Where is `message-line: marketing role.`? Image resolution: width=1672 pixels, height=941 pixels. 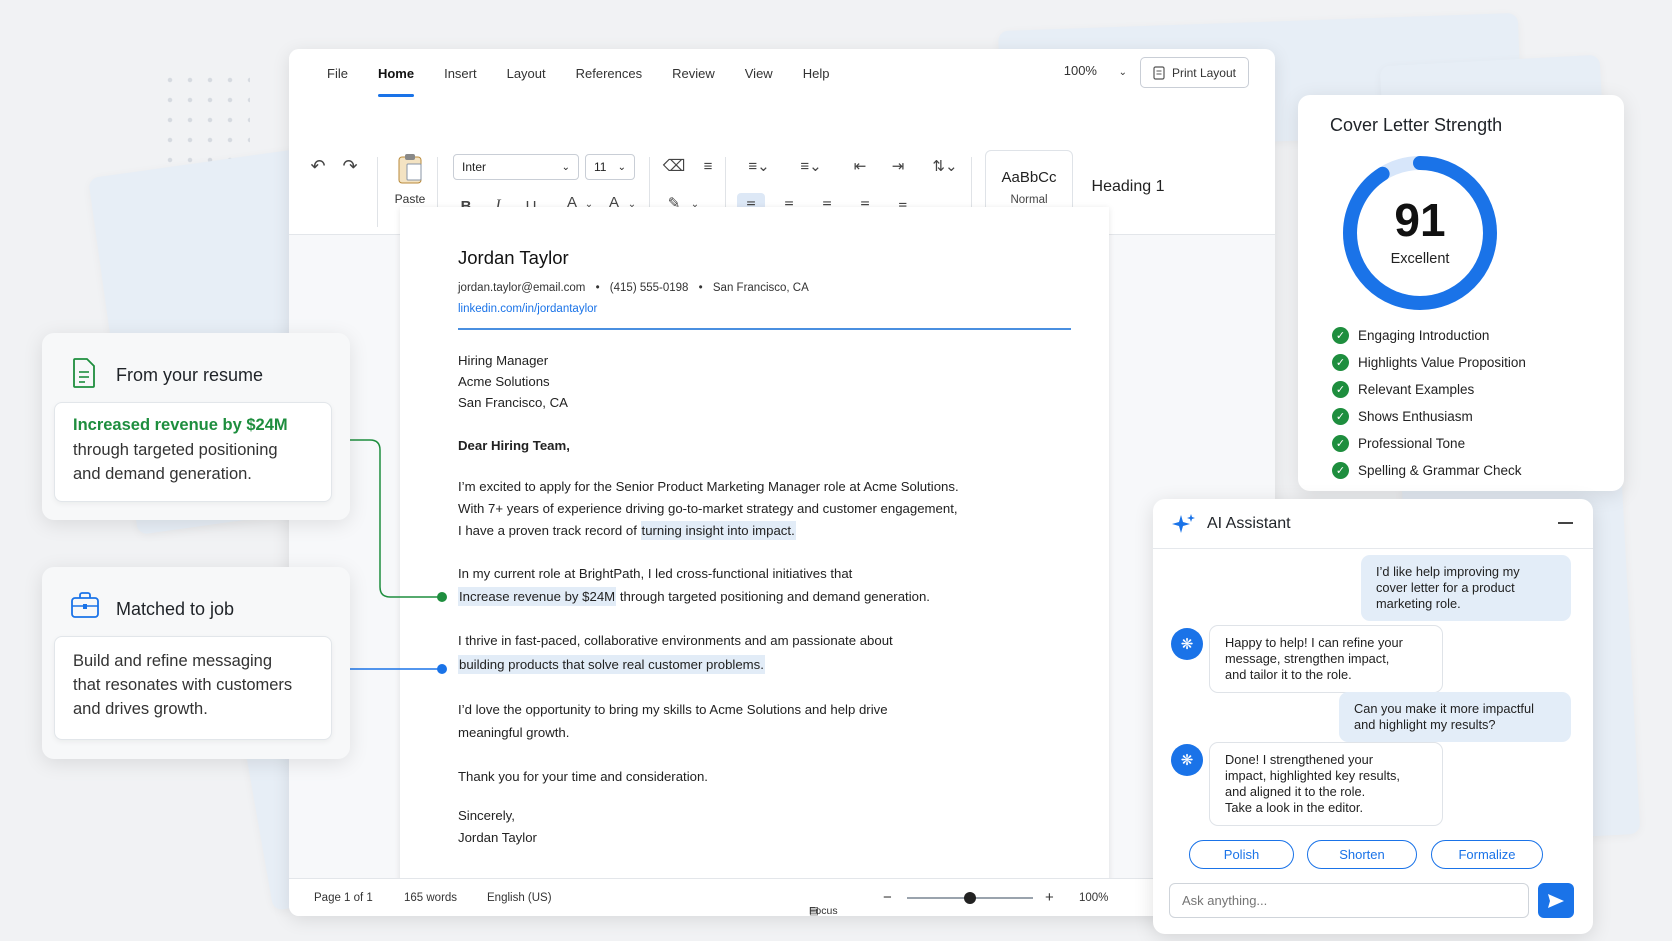 message-line: marketing role. is located at coordinates (1418, 603).